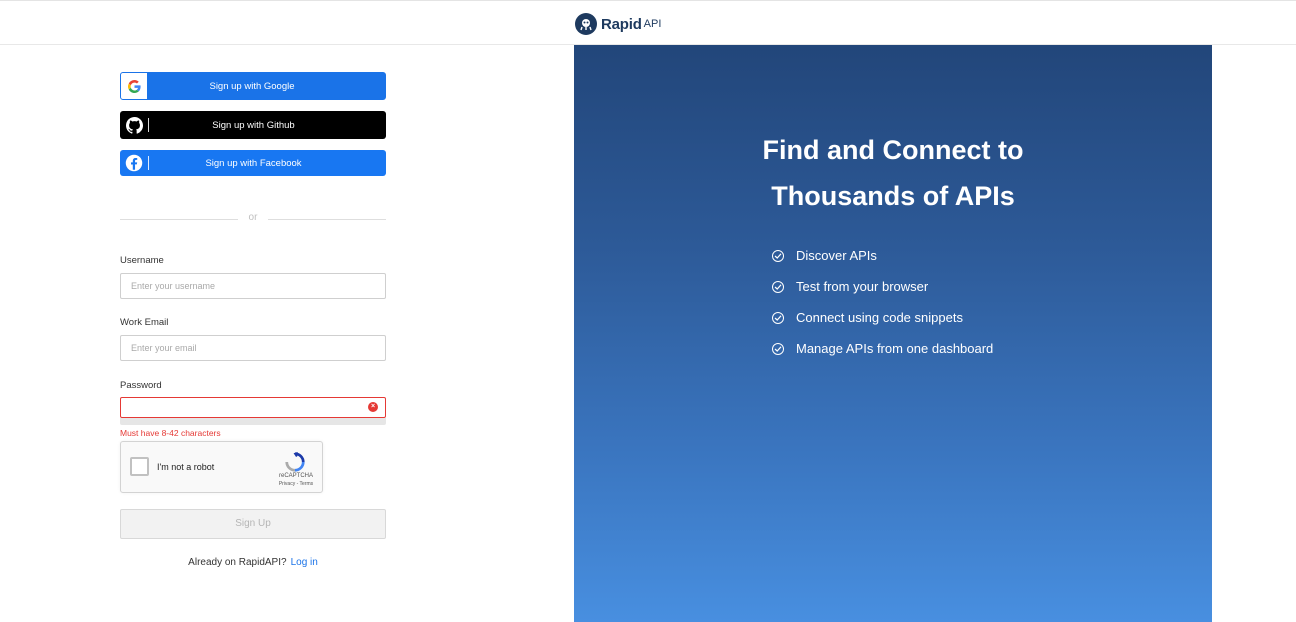  I want to click on or-divider: or, so click(253, 219).